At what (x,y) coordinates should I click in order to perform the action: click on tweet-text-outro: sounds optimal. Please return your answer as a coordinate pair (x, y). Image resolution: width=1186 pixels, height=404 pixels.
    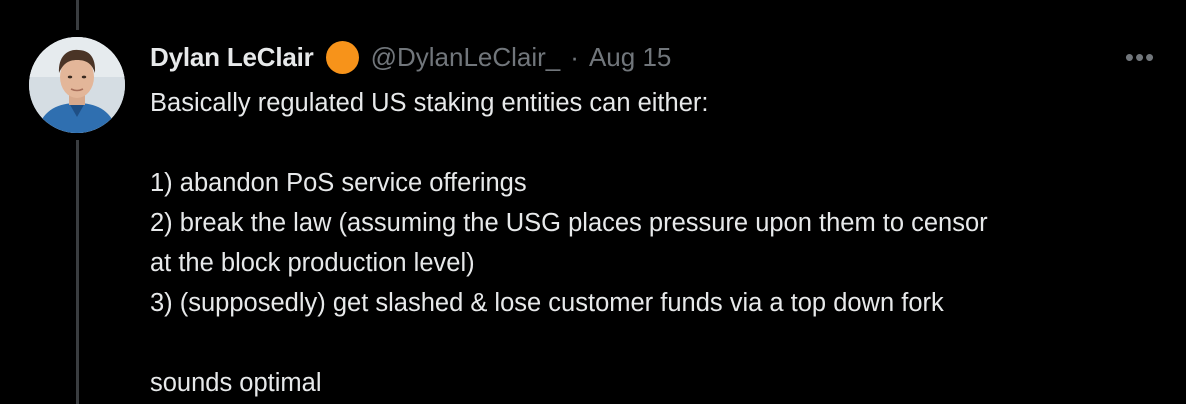
    Looking at the image, I should click on (236, 383).